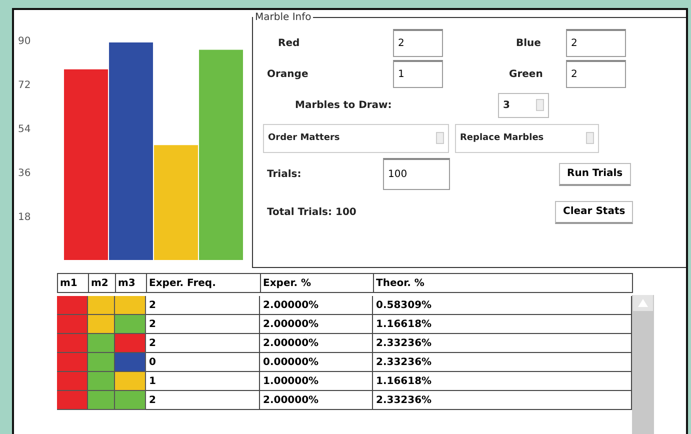  Describe the element at coordinates (526, 74) in the screenshot. I see `color-label: Green` at that location.